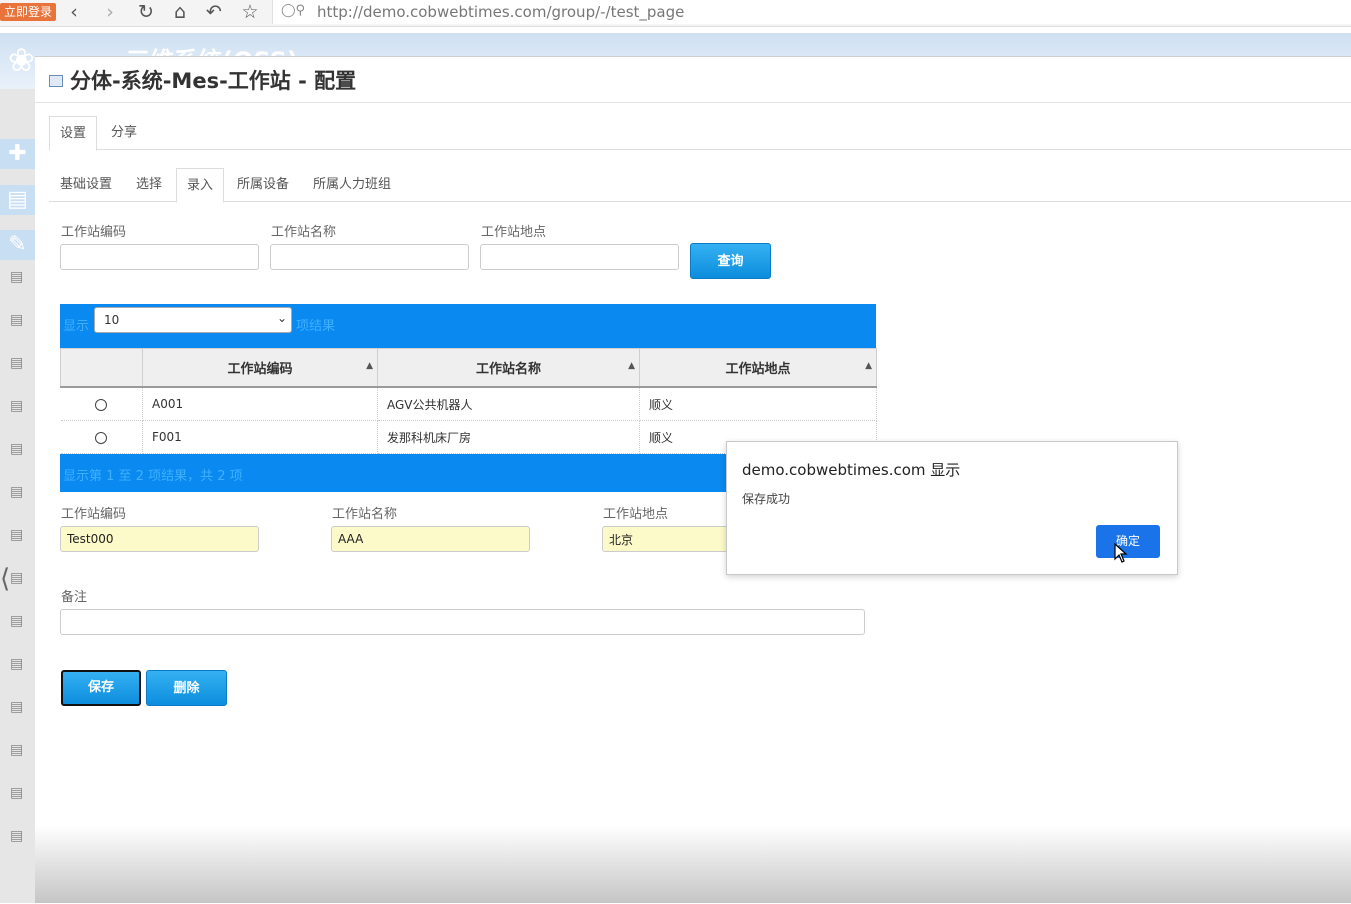 This screenshot has width=1351, height=904. What do you see at coordinates (260, 437) in the screenshot?
I see `cell-code: F001` at bounding box center [260, 437].